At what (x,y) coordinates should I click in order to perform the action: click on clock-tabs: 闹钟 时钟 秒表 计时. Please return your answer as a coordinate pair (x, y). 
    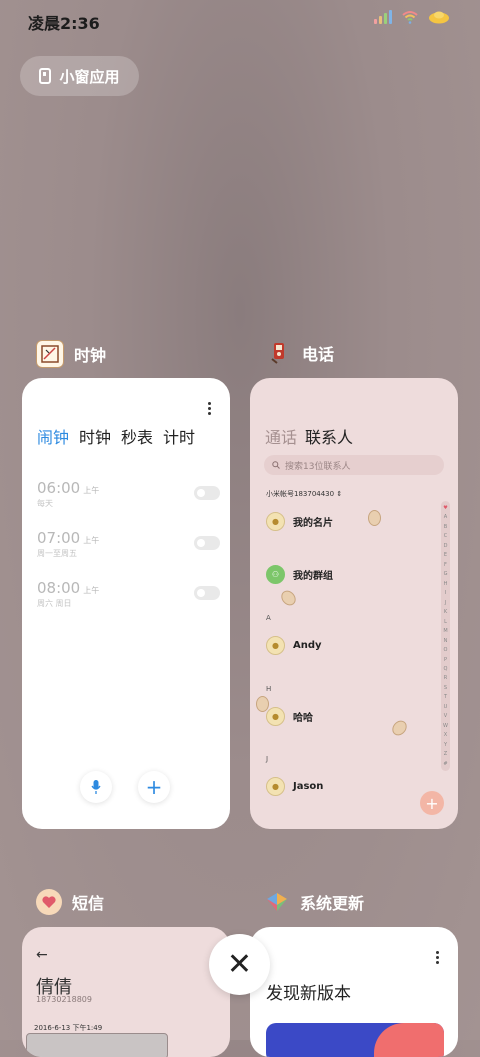
    Looking at the image, I should click on (116, 436).